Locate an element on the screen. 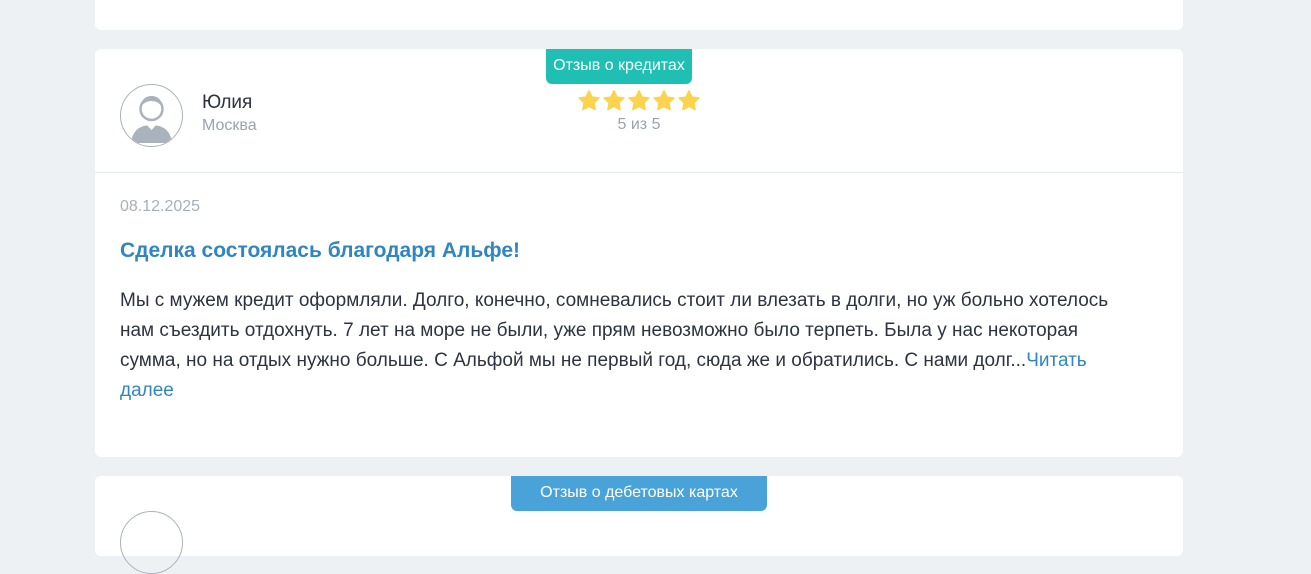 The image size is (1311, 574). previous-review-card is located at coordinates (639, 15).